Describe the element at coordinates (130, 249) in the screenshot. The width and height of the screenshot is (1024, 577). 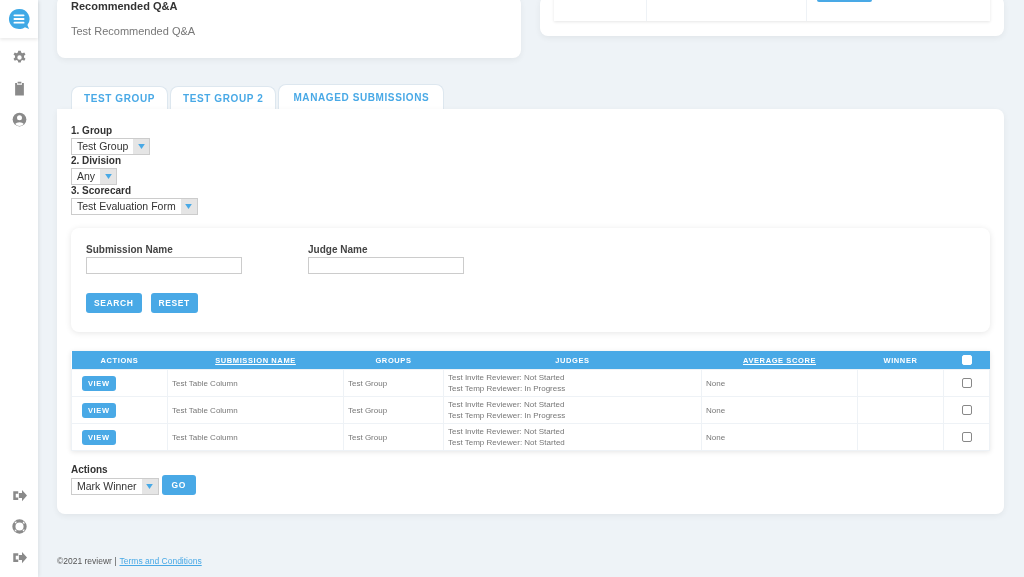
I see `field-label: Submission Name` at that location.